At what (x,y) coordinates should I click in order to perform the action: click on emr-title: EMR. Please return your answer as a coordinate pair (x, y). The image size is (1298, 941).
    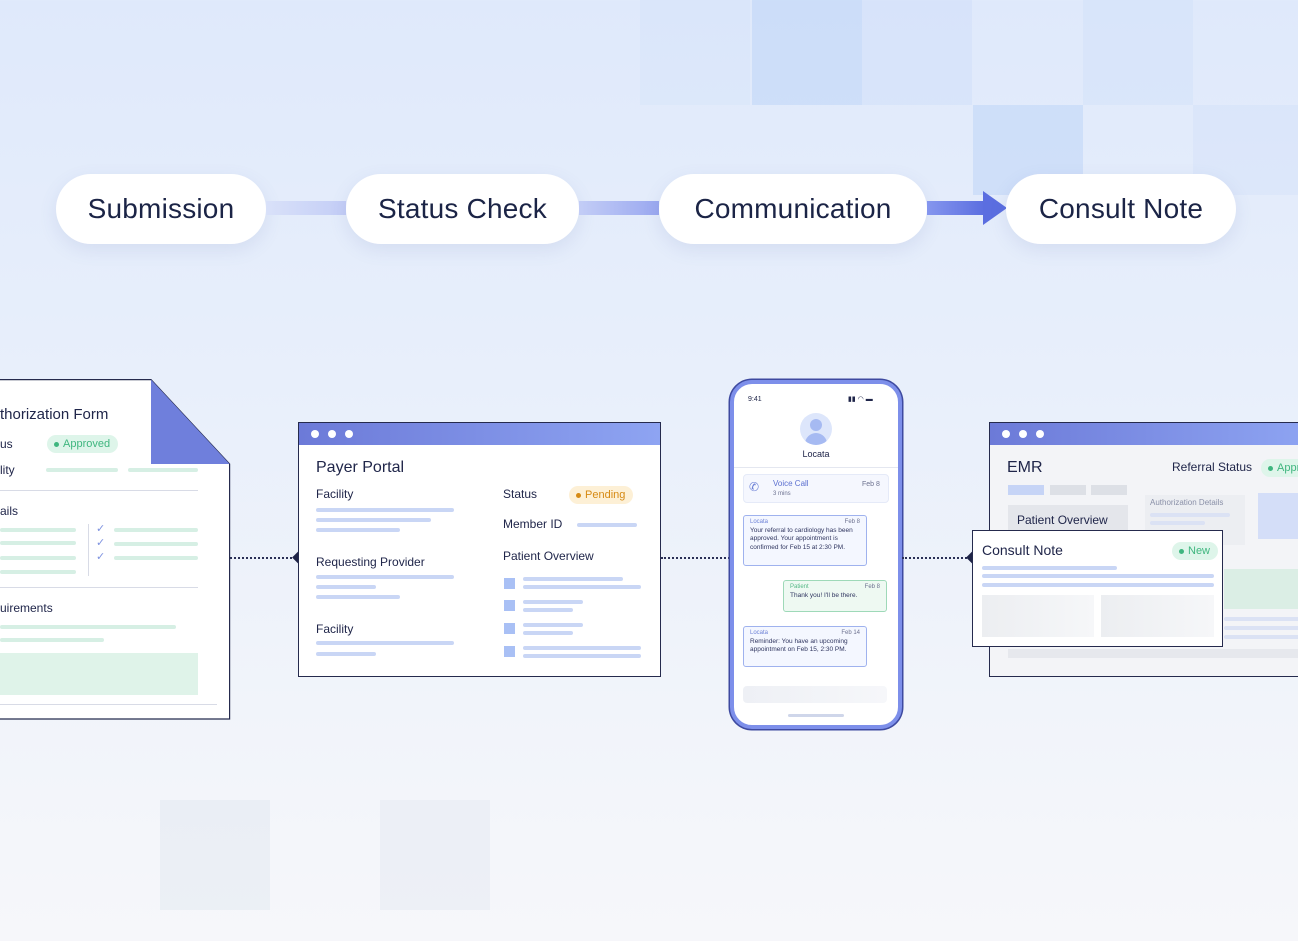
    Looking at the image, I should click on (1025, 467).